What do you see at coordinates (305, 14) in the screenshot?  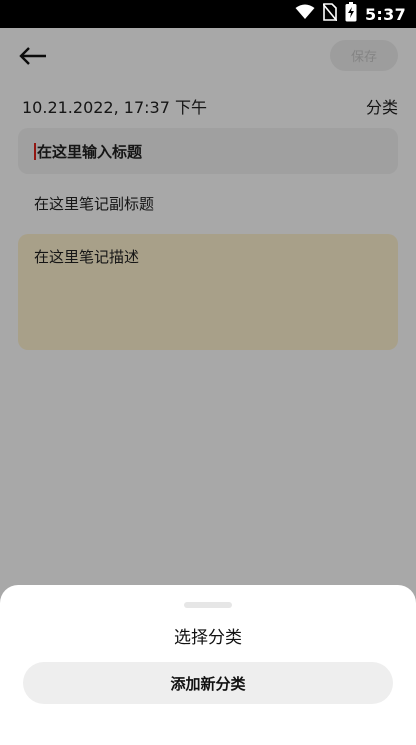 I see `wifi-icon` at bounding box center [305, 14].